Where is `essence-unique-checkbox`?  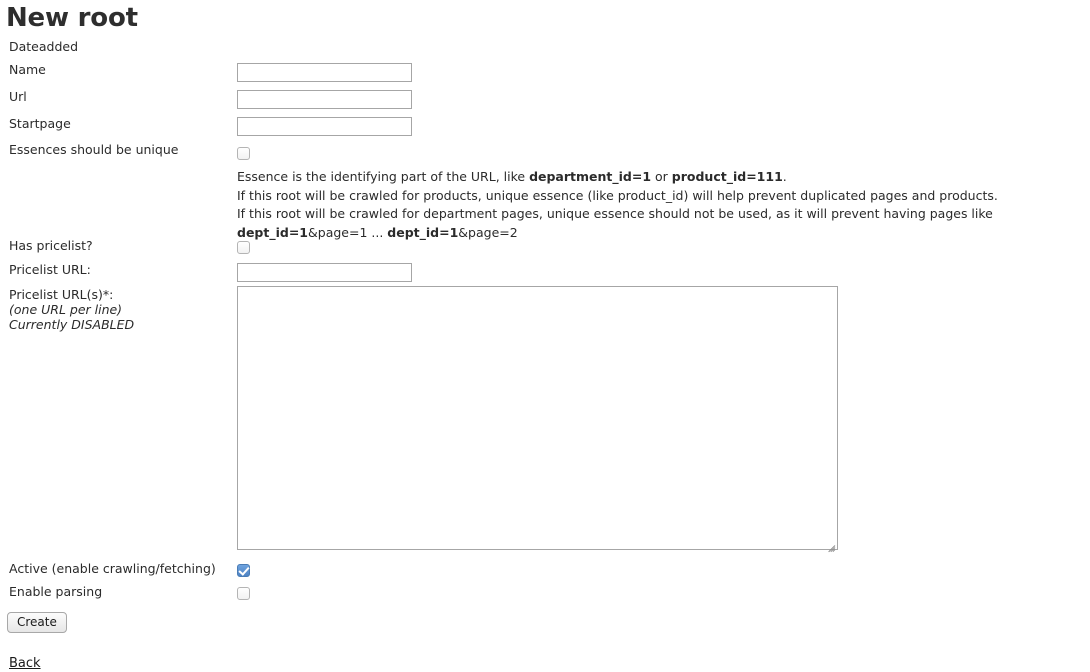 essence-unique-checkbox is located at coordinates (243, 153).